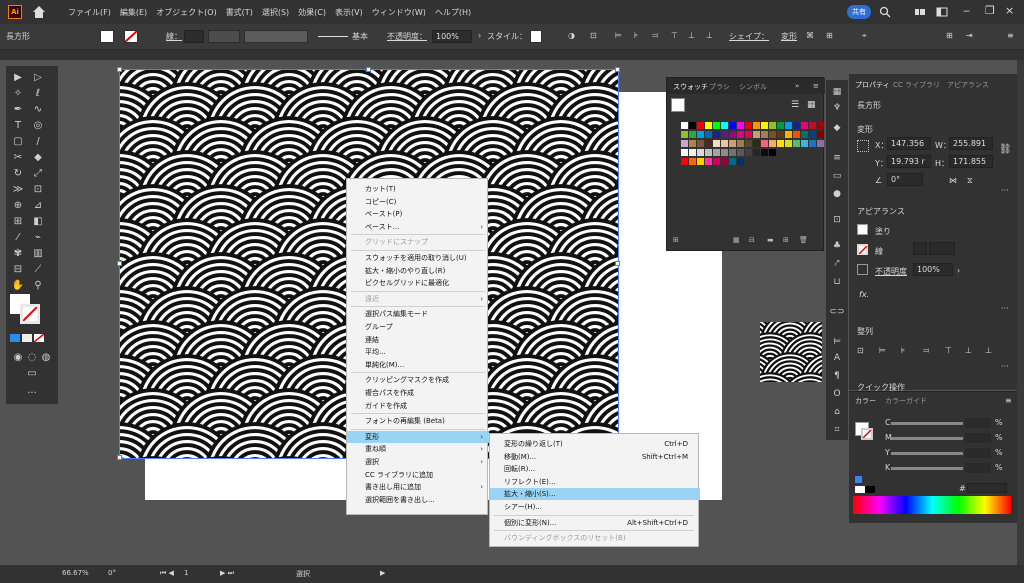  What do you see at coordinates (418, 393) in the screenshot?
I see `context-menu-item: 複合パスを作成` at bounding box center [418, 393].